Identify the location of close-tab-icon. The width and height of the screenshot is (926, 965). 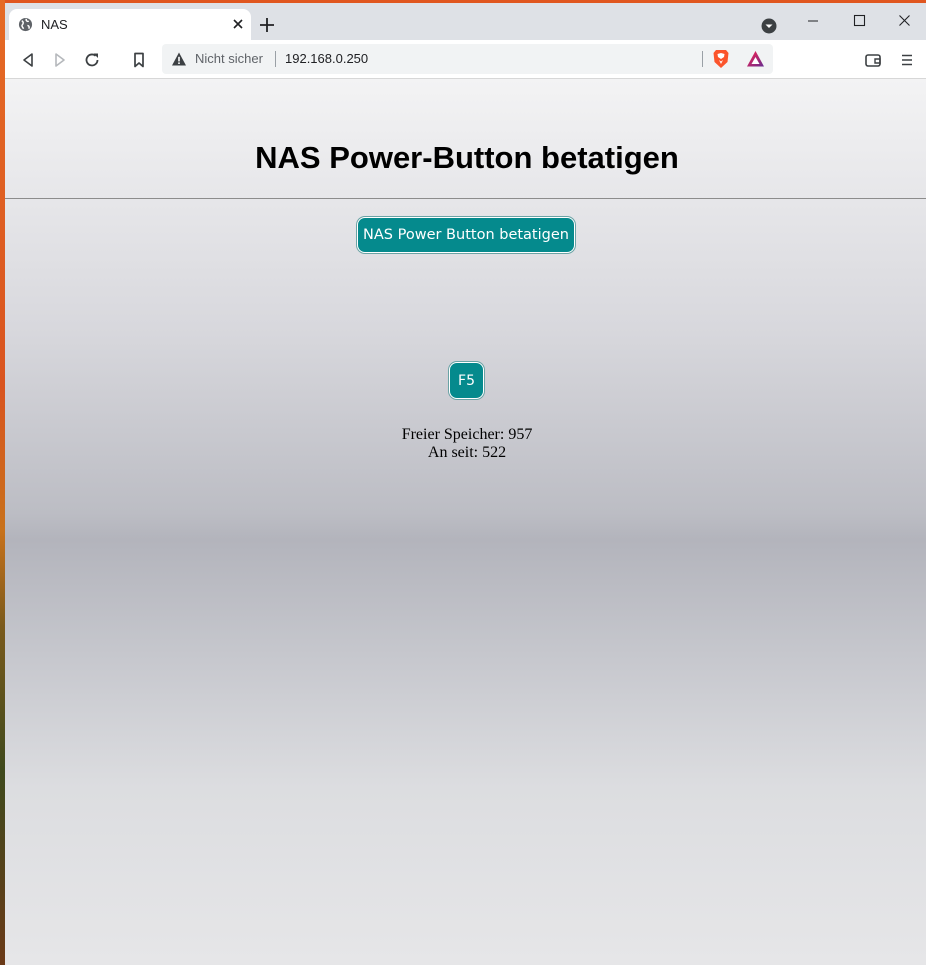
(238, 24).